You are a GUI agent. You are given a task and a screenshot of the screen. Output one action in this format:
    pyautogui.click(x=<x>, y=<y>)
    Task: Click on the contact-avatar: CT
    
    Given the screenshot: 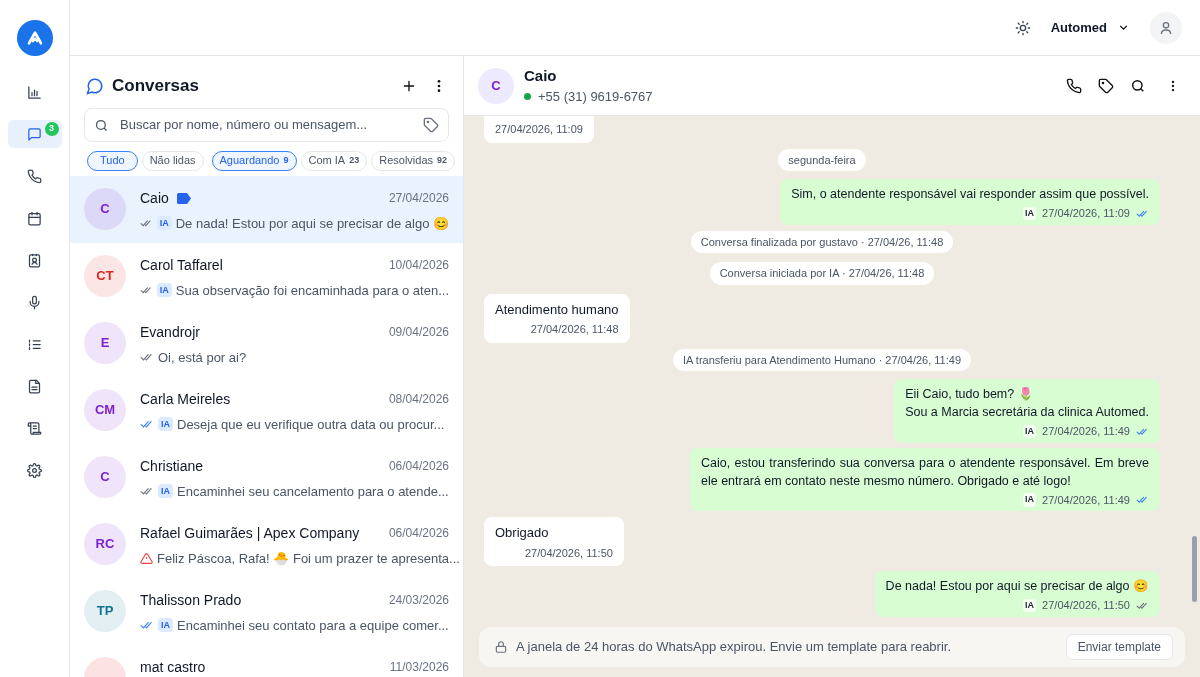 What is the action you would take?
    pyautogui.click(x=105, y=275)
    